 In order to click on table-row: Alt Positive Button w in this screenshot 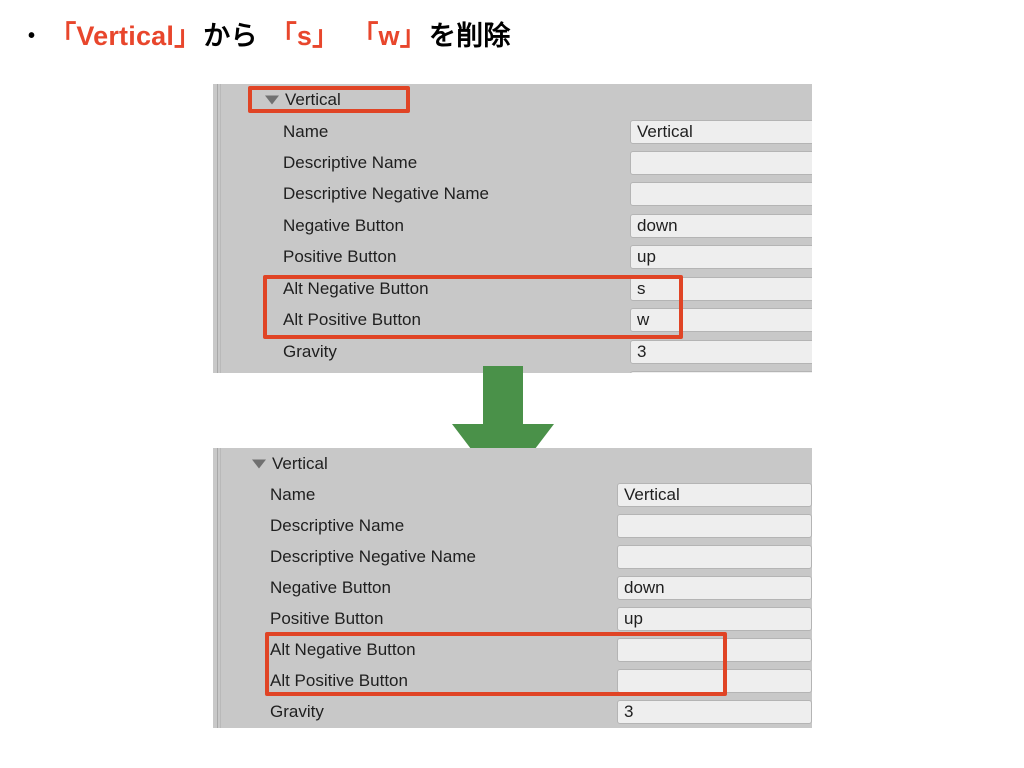, I will do `click(512, 319)`.